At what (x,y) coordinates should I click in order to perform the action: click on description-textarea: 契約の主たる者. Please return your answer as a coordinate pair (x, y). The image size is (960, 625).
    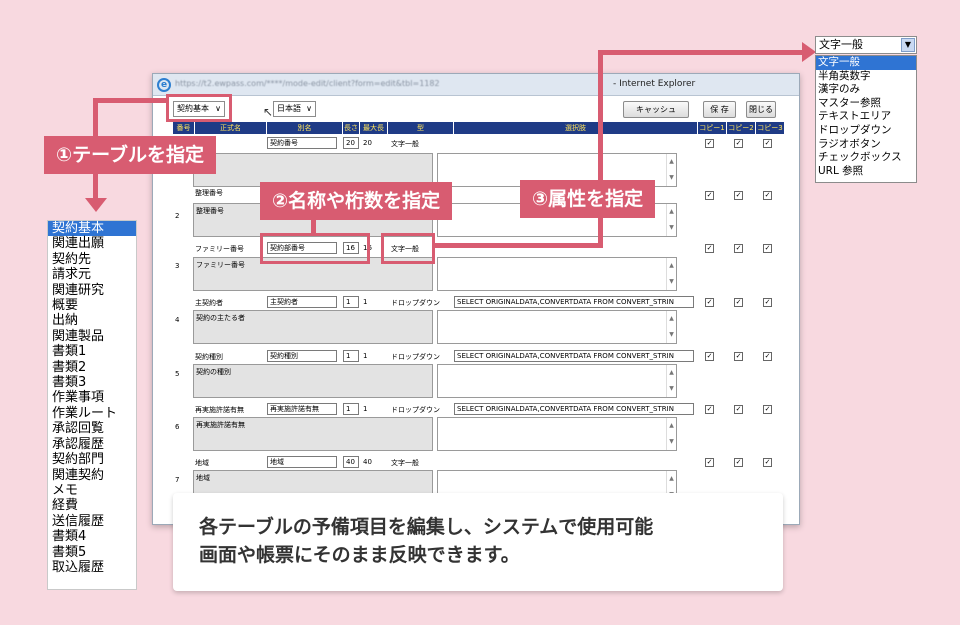
    Looking at the image, I should click on (313, 327).